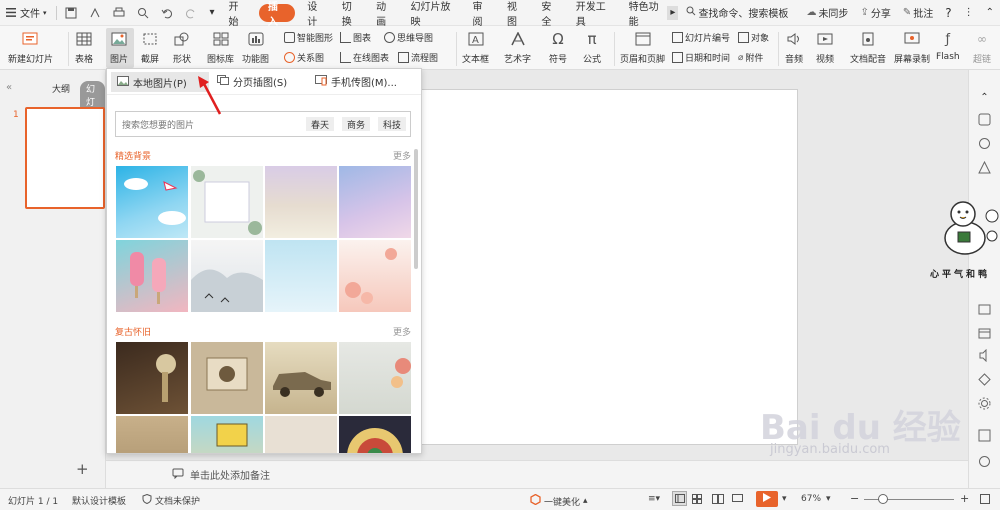 Image resolution: width=1000 pixels, height=510 pixels. What do you see at coordinates (482, 14) in the screenshot?
I see `tab-review: 审阅` at bounding box center [482, 14].